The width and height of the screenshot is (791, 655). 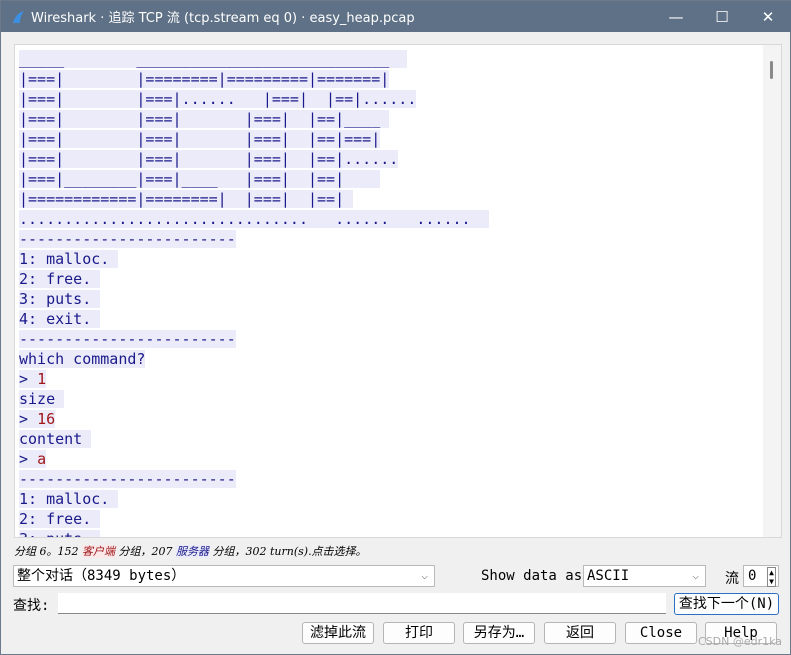 What do you see at coordinates (42, 399) in the screenshot?
I see `server-text: size` at bounding box center [42, 399].